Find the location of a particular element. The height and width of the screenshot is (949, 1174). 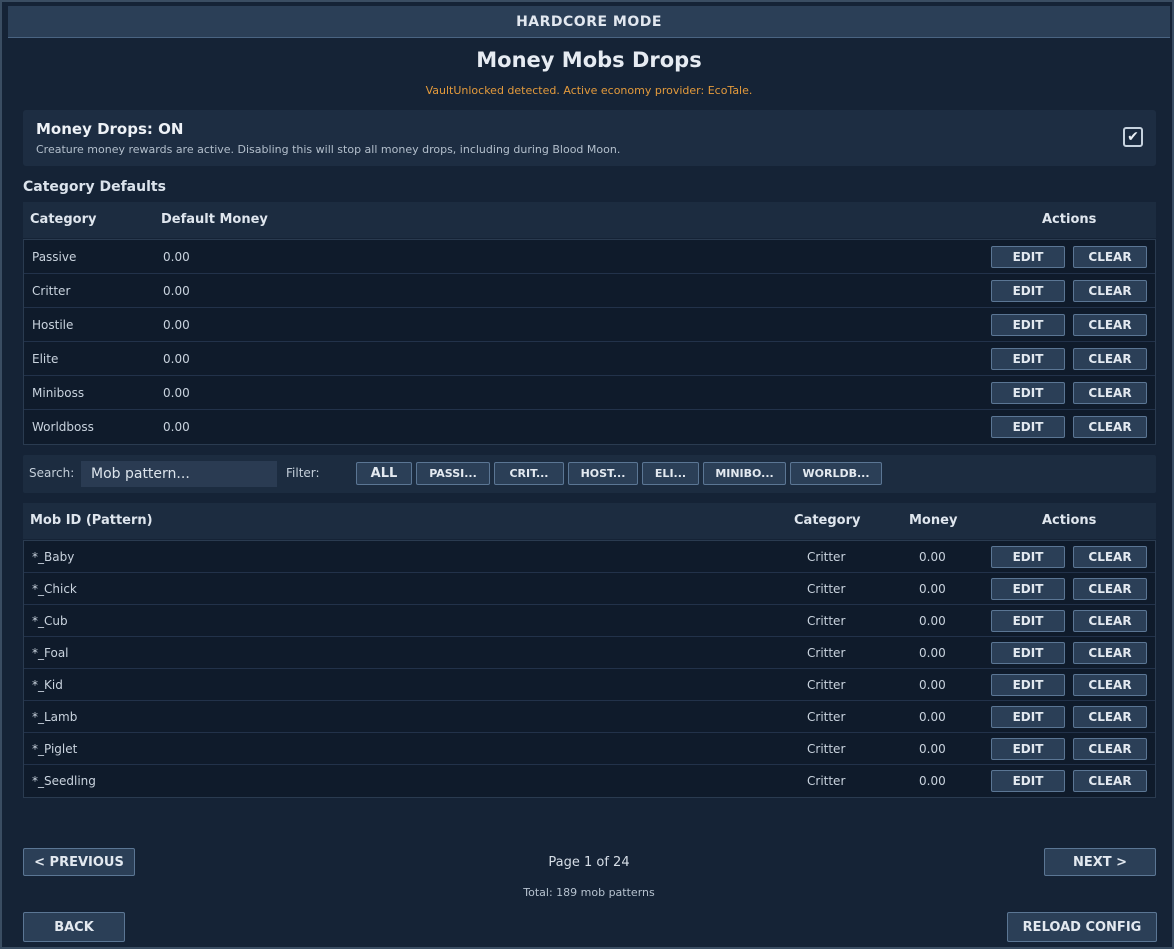

category-row: Passive 0.00 EDIT CLEAR is located at coordinates (589, 257).